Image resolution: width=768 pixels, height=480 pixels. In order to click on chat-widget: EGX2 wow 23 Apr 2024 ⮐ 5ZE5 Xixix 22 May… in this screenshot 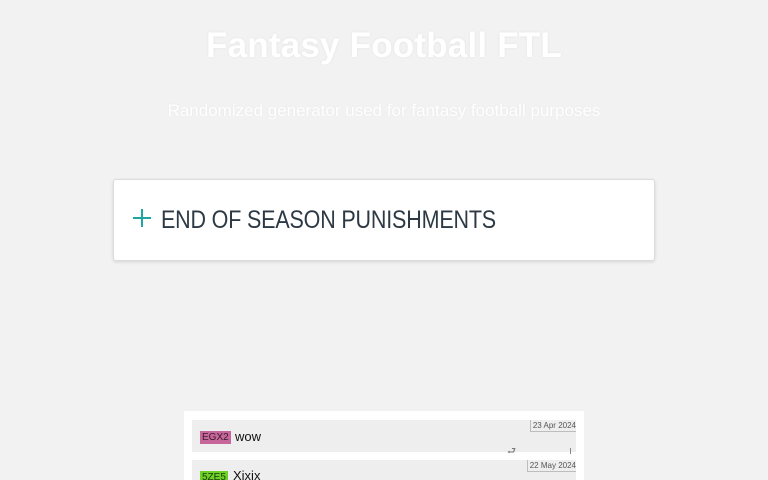, I will do `click(384, 445)`.